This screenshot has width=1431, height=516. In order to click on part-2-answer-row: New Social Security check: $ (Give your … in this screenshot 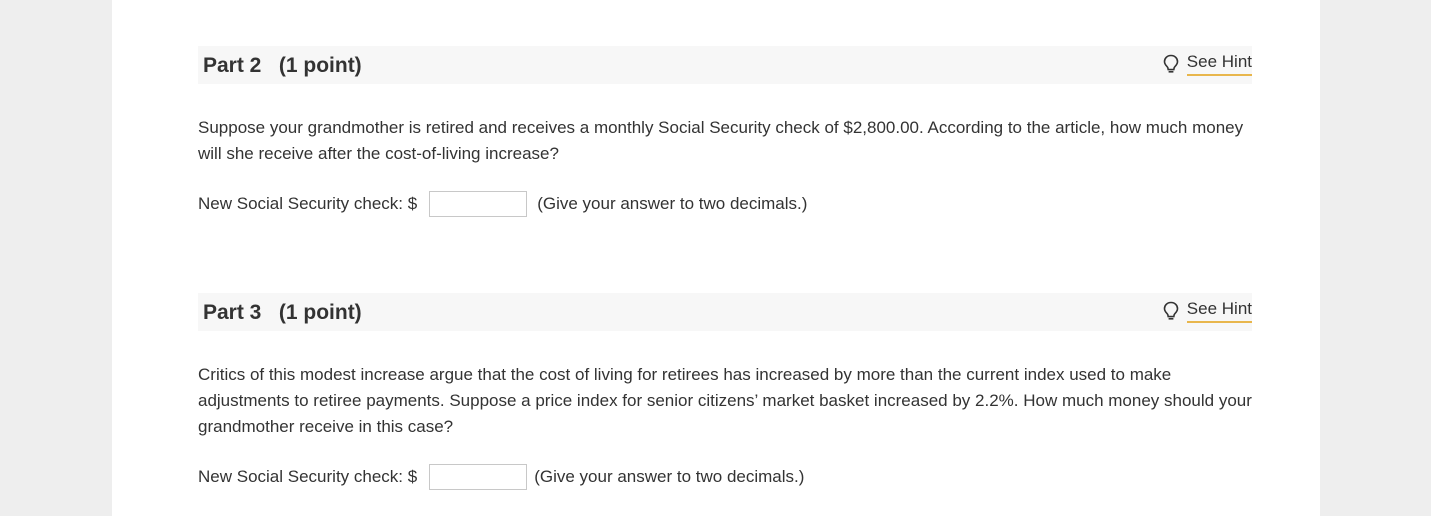, I will do `click(502, 204)`.